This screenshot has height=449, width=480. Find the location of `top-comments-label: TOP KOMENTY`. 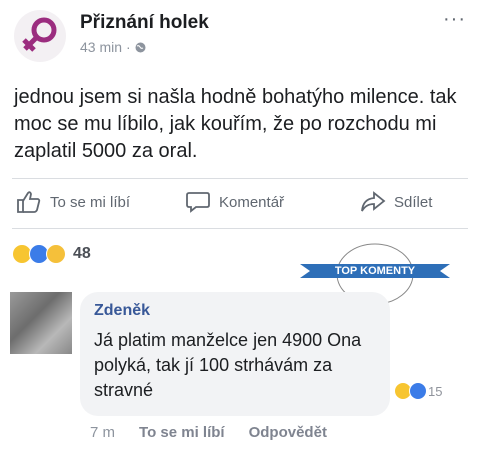

top-comments-label: TOP KOMENTY is located at coordinates (375, 271).